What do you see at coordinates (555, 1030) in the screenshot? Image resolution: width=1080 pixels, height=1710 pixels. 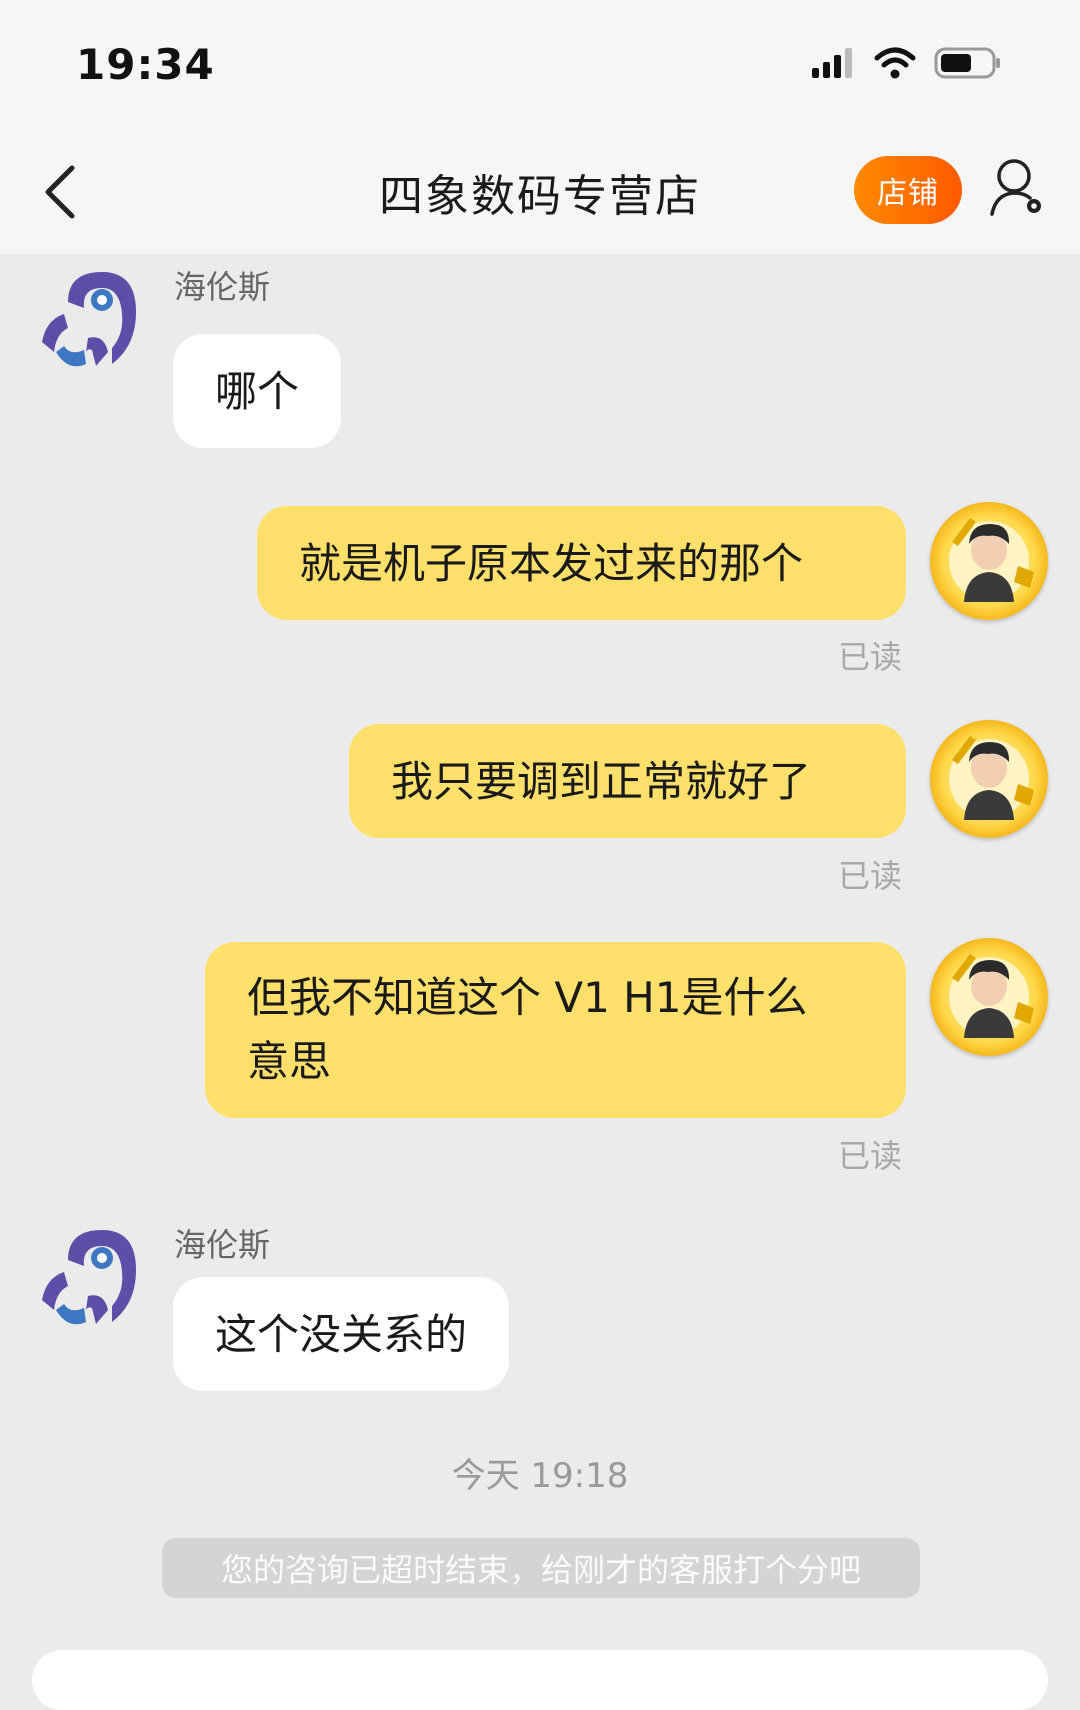 I see `outgoing-message-bubble: 但我不知道这个 V1 H1是什么意思` at bounding box center [555, 1030].